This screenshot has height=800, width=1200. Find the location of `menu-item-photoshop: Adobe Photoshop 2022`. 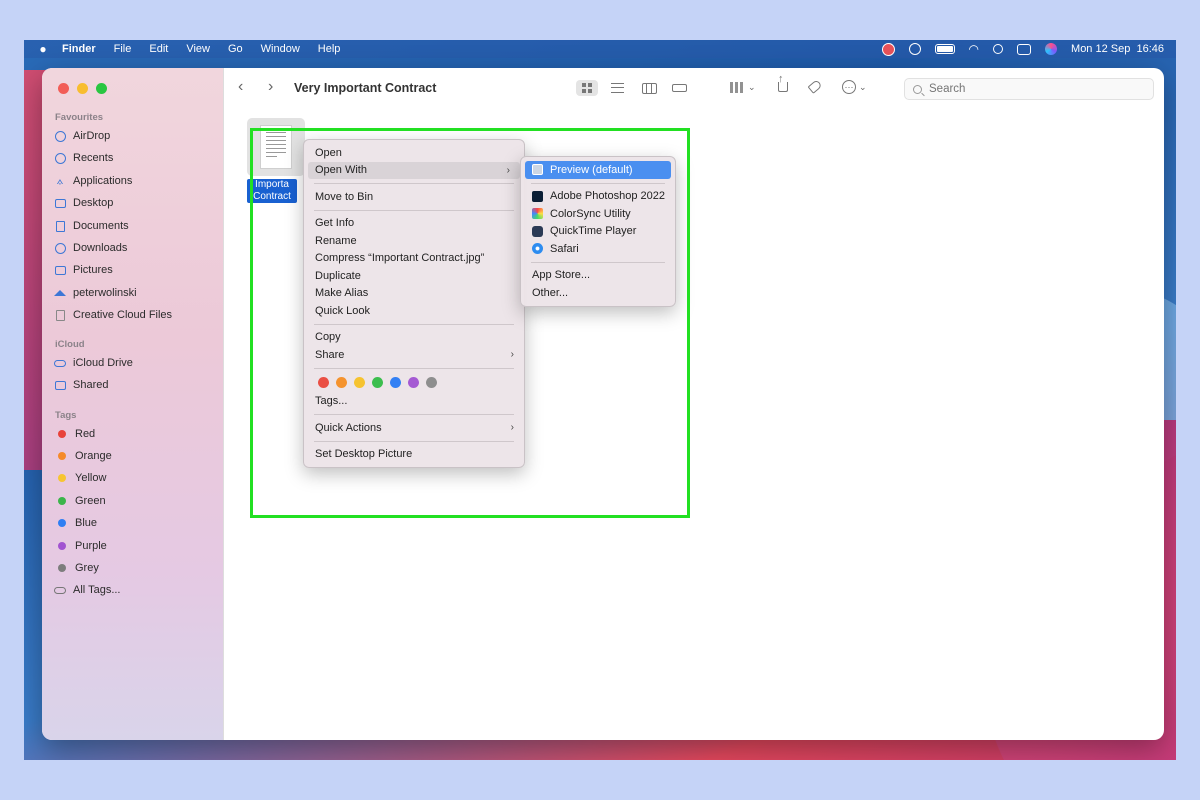

menu-item-photoshop: Adobe Photoshop 2022 is located at coordinates (598, 197).